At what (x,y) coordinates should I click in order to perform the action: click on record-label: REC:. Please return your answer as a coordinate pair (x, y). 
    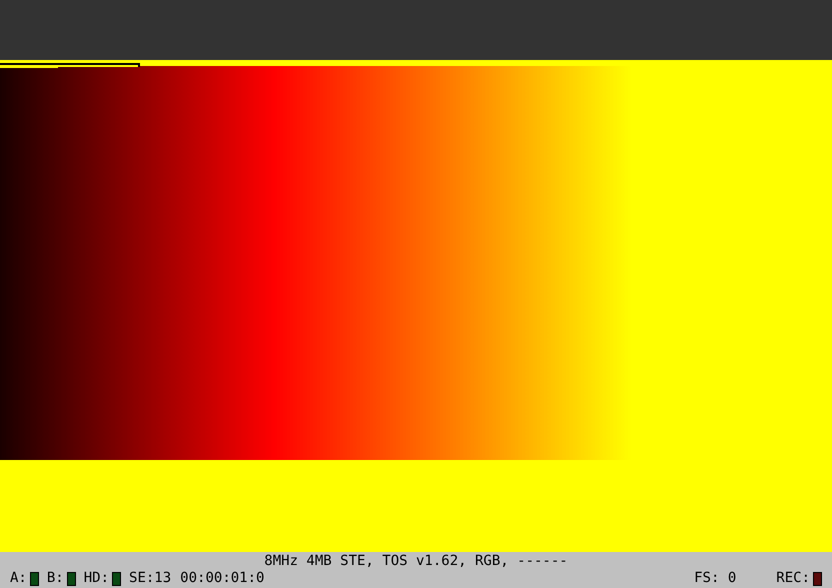
    Looking at the image, I should click on (793, 578).